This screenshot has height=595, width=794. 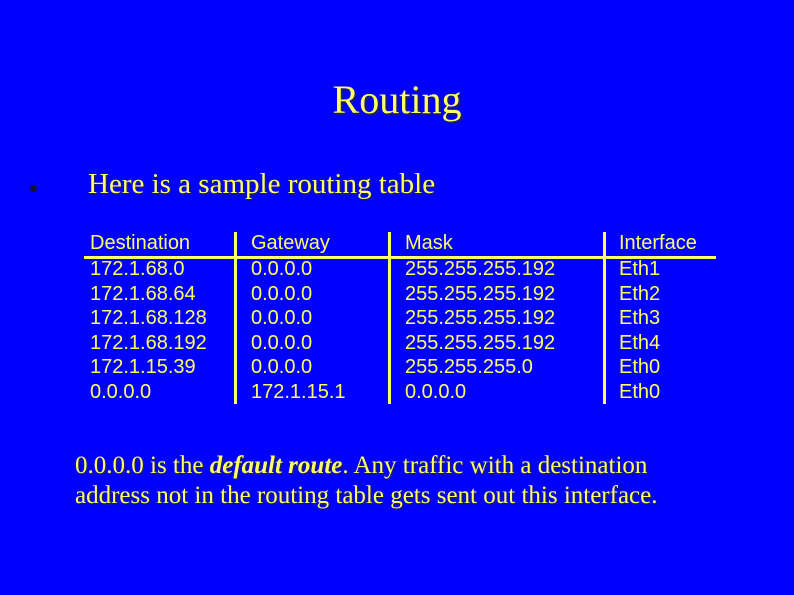 I want to click on cell-mask: 0.0.0.0, so click(x=436, y=391).